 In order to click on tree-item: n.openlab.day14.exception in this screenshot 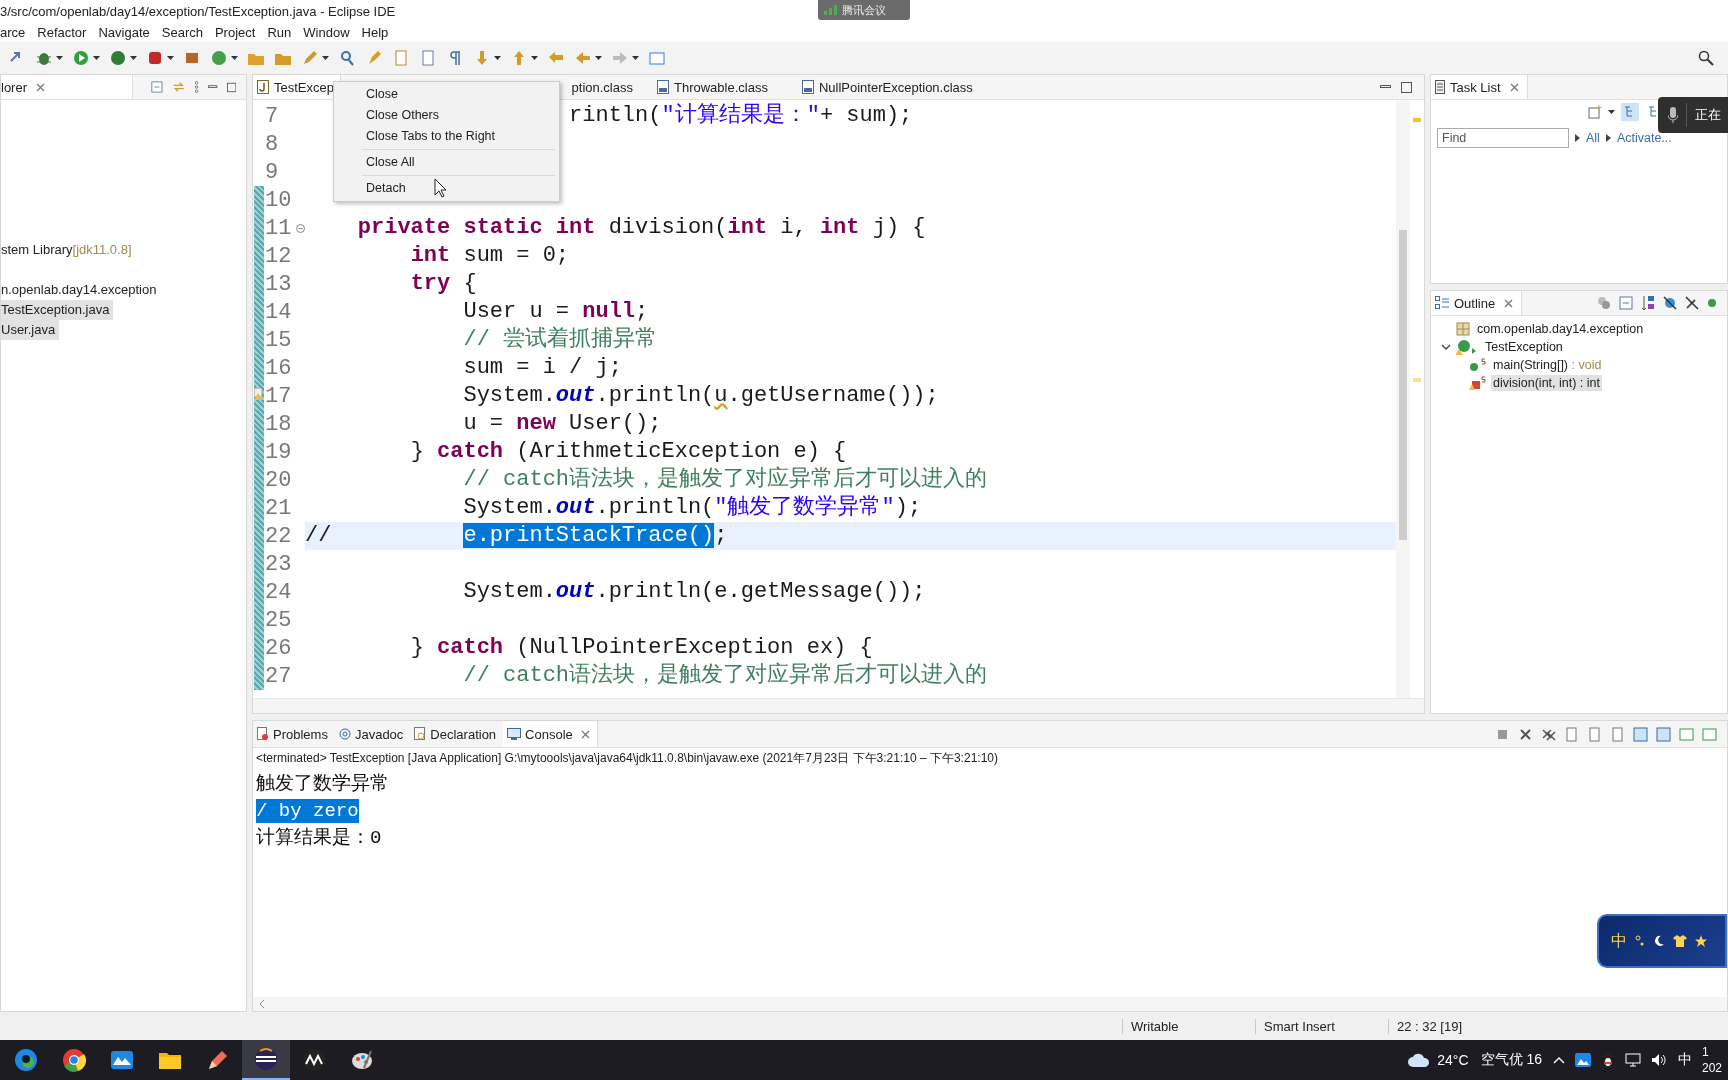, I will do `click(81, 290)`.